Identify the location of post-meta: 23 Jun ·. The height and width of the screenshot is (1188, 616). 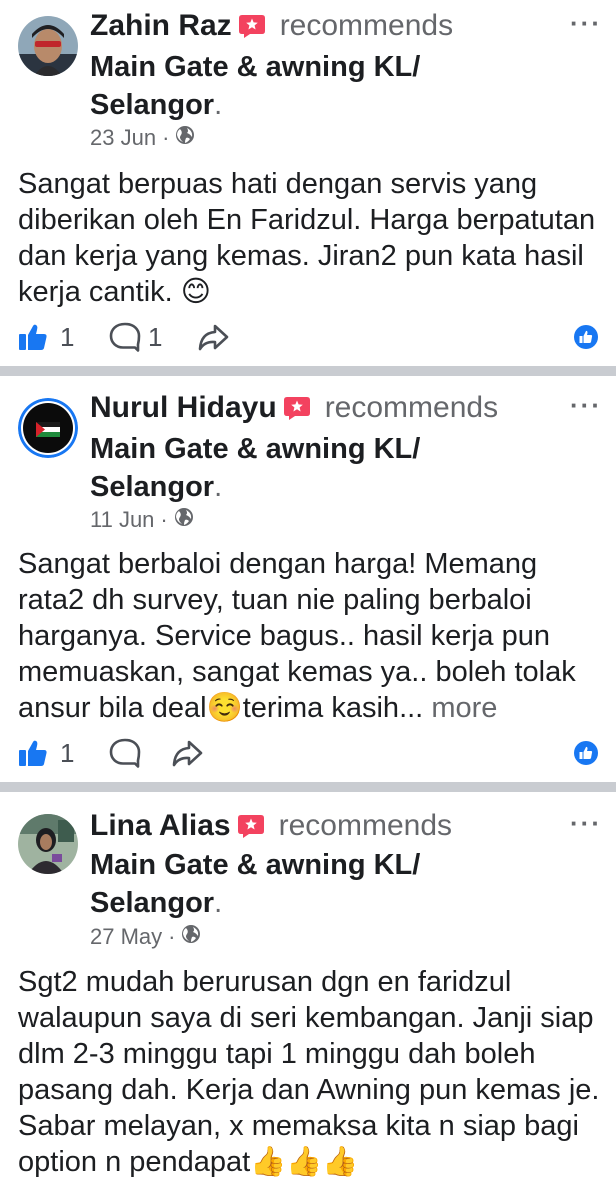
(142, 138).